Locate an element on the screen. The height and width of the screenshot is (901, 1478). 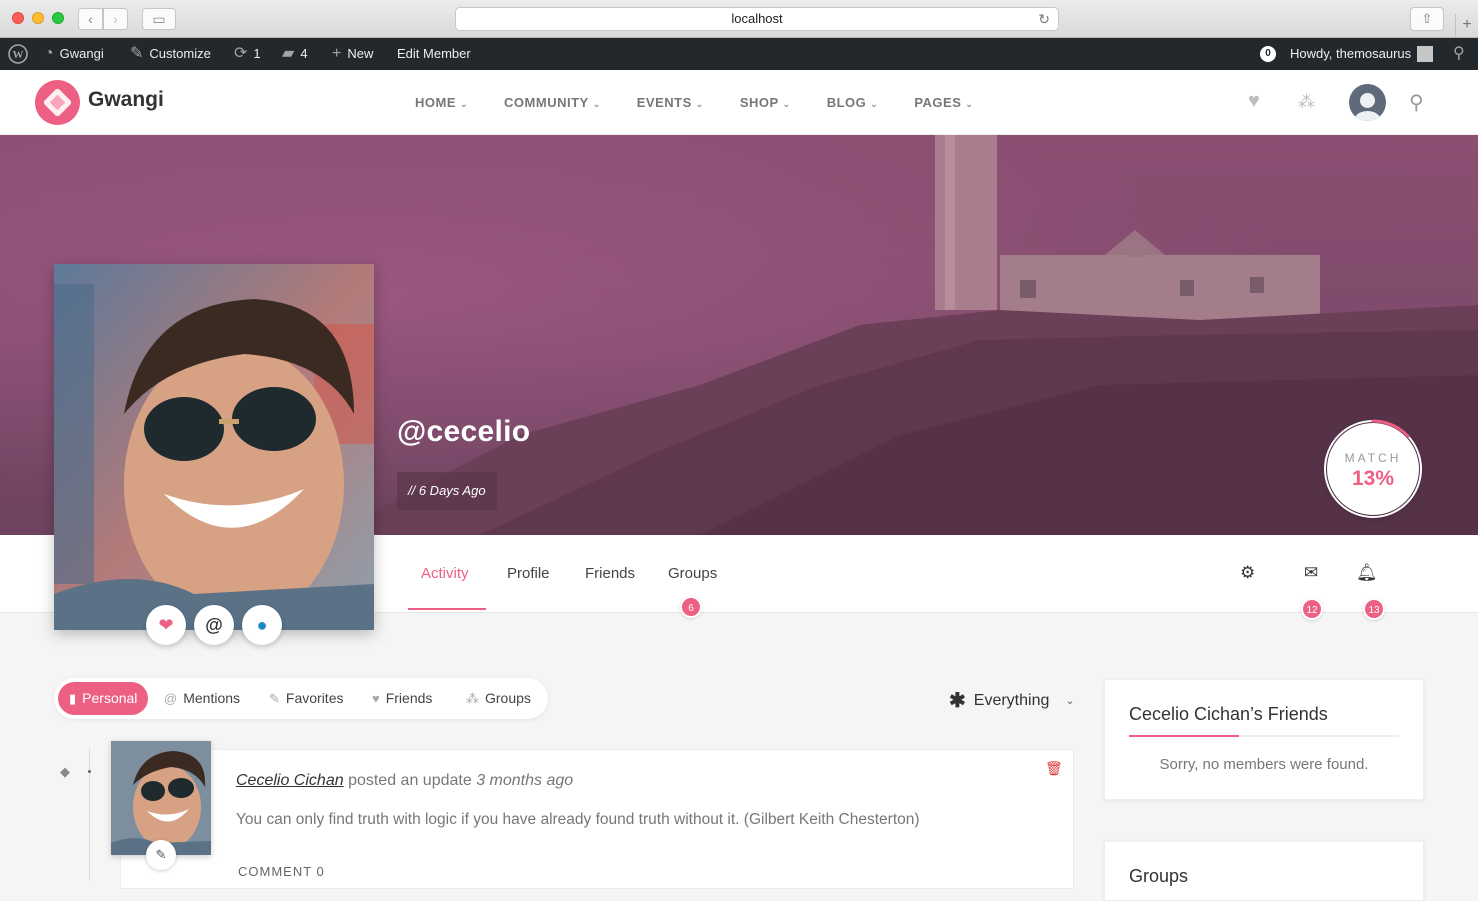
activity-show-select: ✱ Everything ⌄ is located at coordinates (1012, 700).